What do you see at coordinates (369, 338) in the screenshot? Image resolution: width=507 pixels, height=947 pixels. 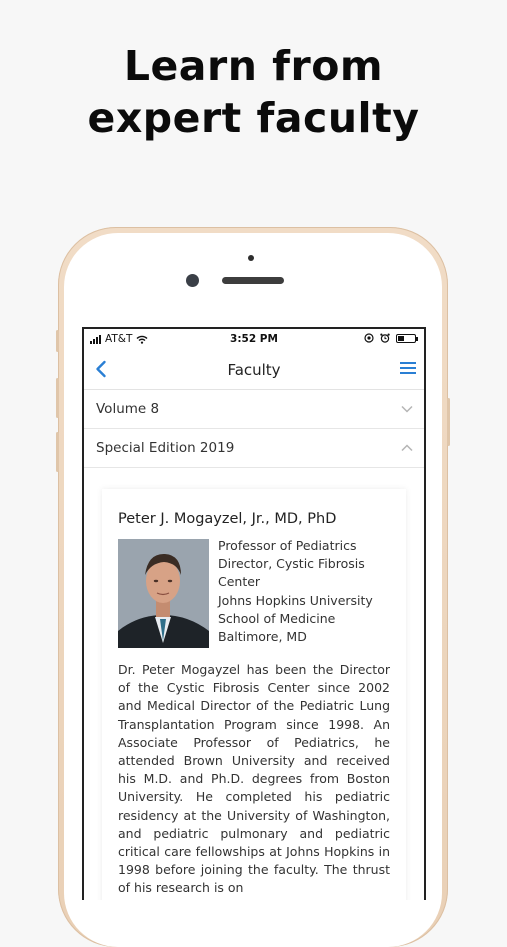 I see `location-lock-icon` at bounding box center [369, 338].